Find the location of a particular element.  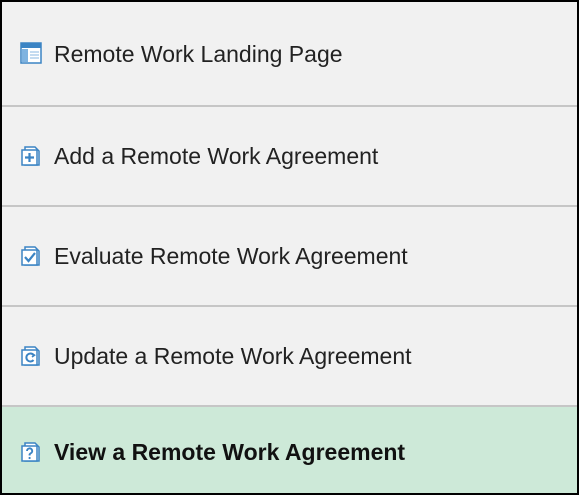

menu-item-label: Update a Remote Work Agreement is located at coordinates (233, 356).